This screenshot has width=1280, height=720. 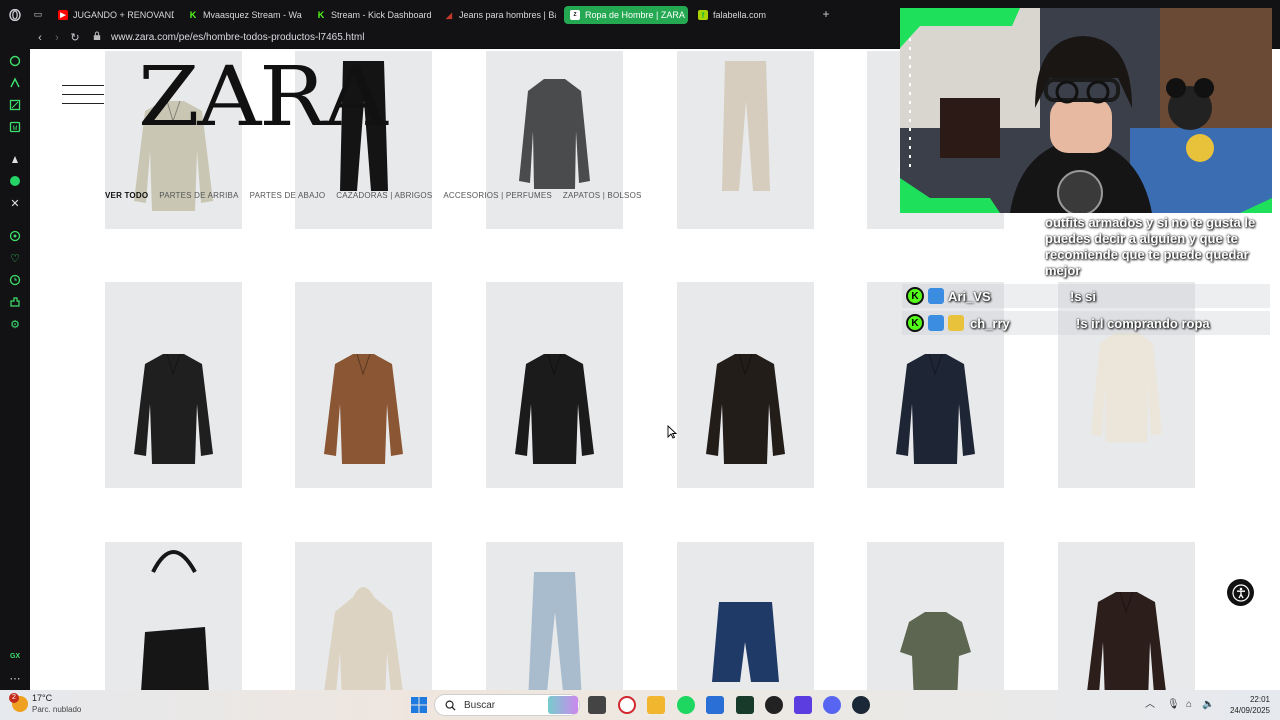 I want to click on tiktok-icon, so click(x=15, y=159).